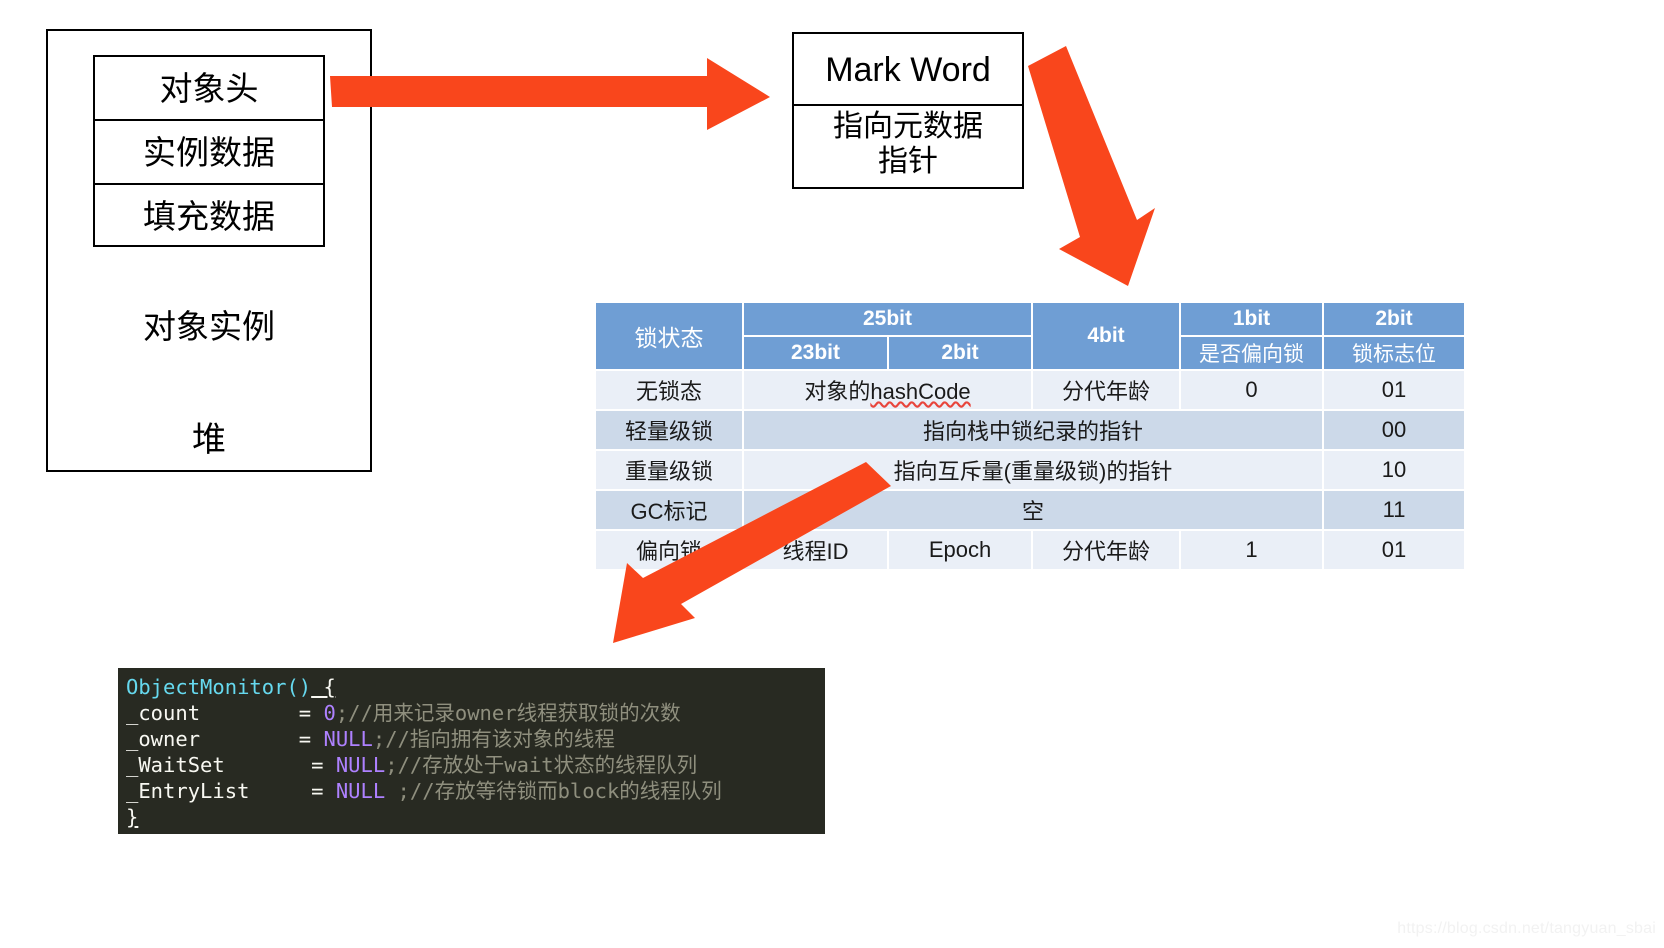  Describe the element at coordinates (360, 765) in the screenshot. I see `code-value-waitset: NULL` at that location.